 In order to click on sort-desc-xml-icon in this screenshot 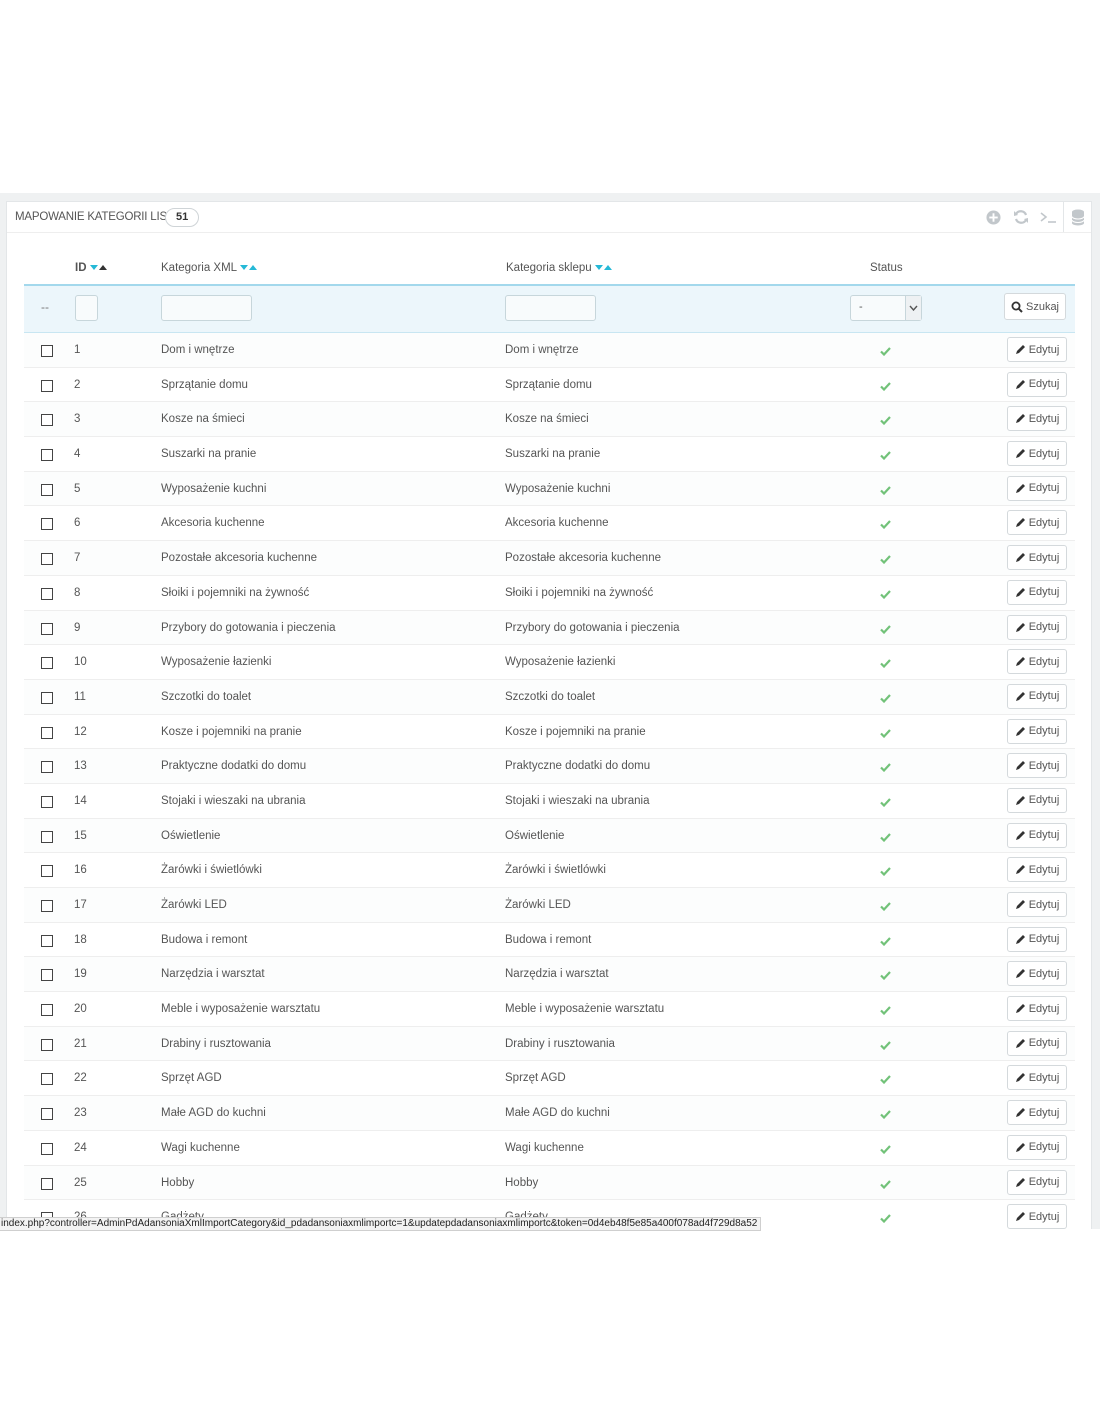, I will do `click(244, 268)`.